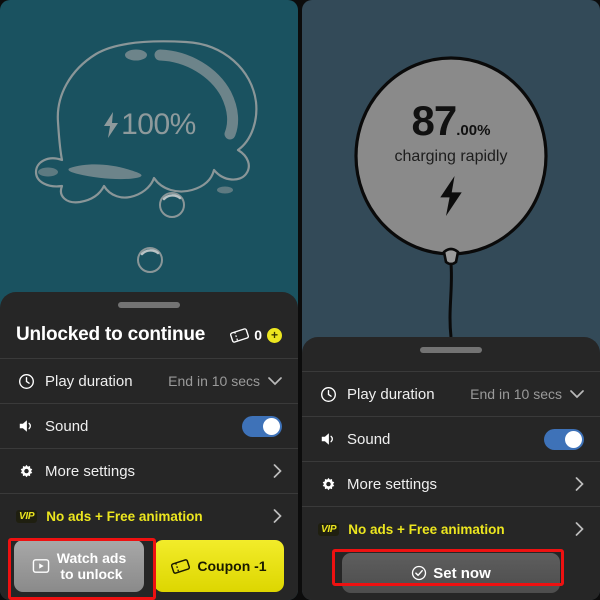 This screenshot has width=600, height=600. Describe the element at coordinates (232, 566) in the screenshot. I see `coupon-button-label: Coupon -1` at that location.